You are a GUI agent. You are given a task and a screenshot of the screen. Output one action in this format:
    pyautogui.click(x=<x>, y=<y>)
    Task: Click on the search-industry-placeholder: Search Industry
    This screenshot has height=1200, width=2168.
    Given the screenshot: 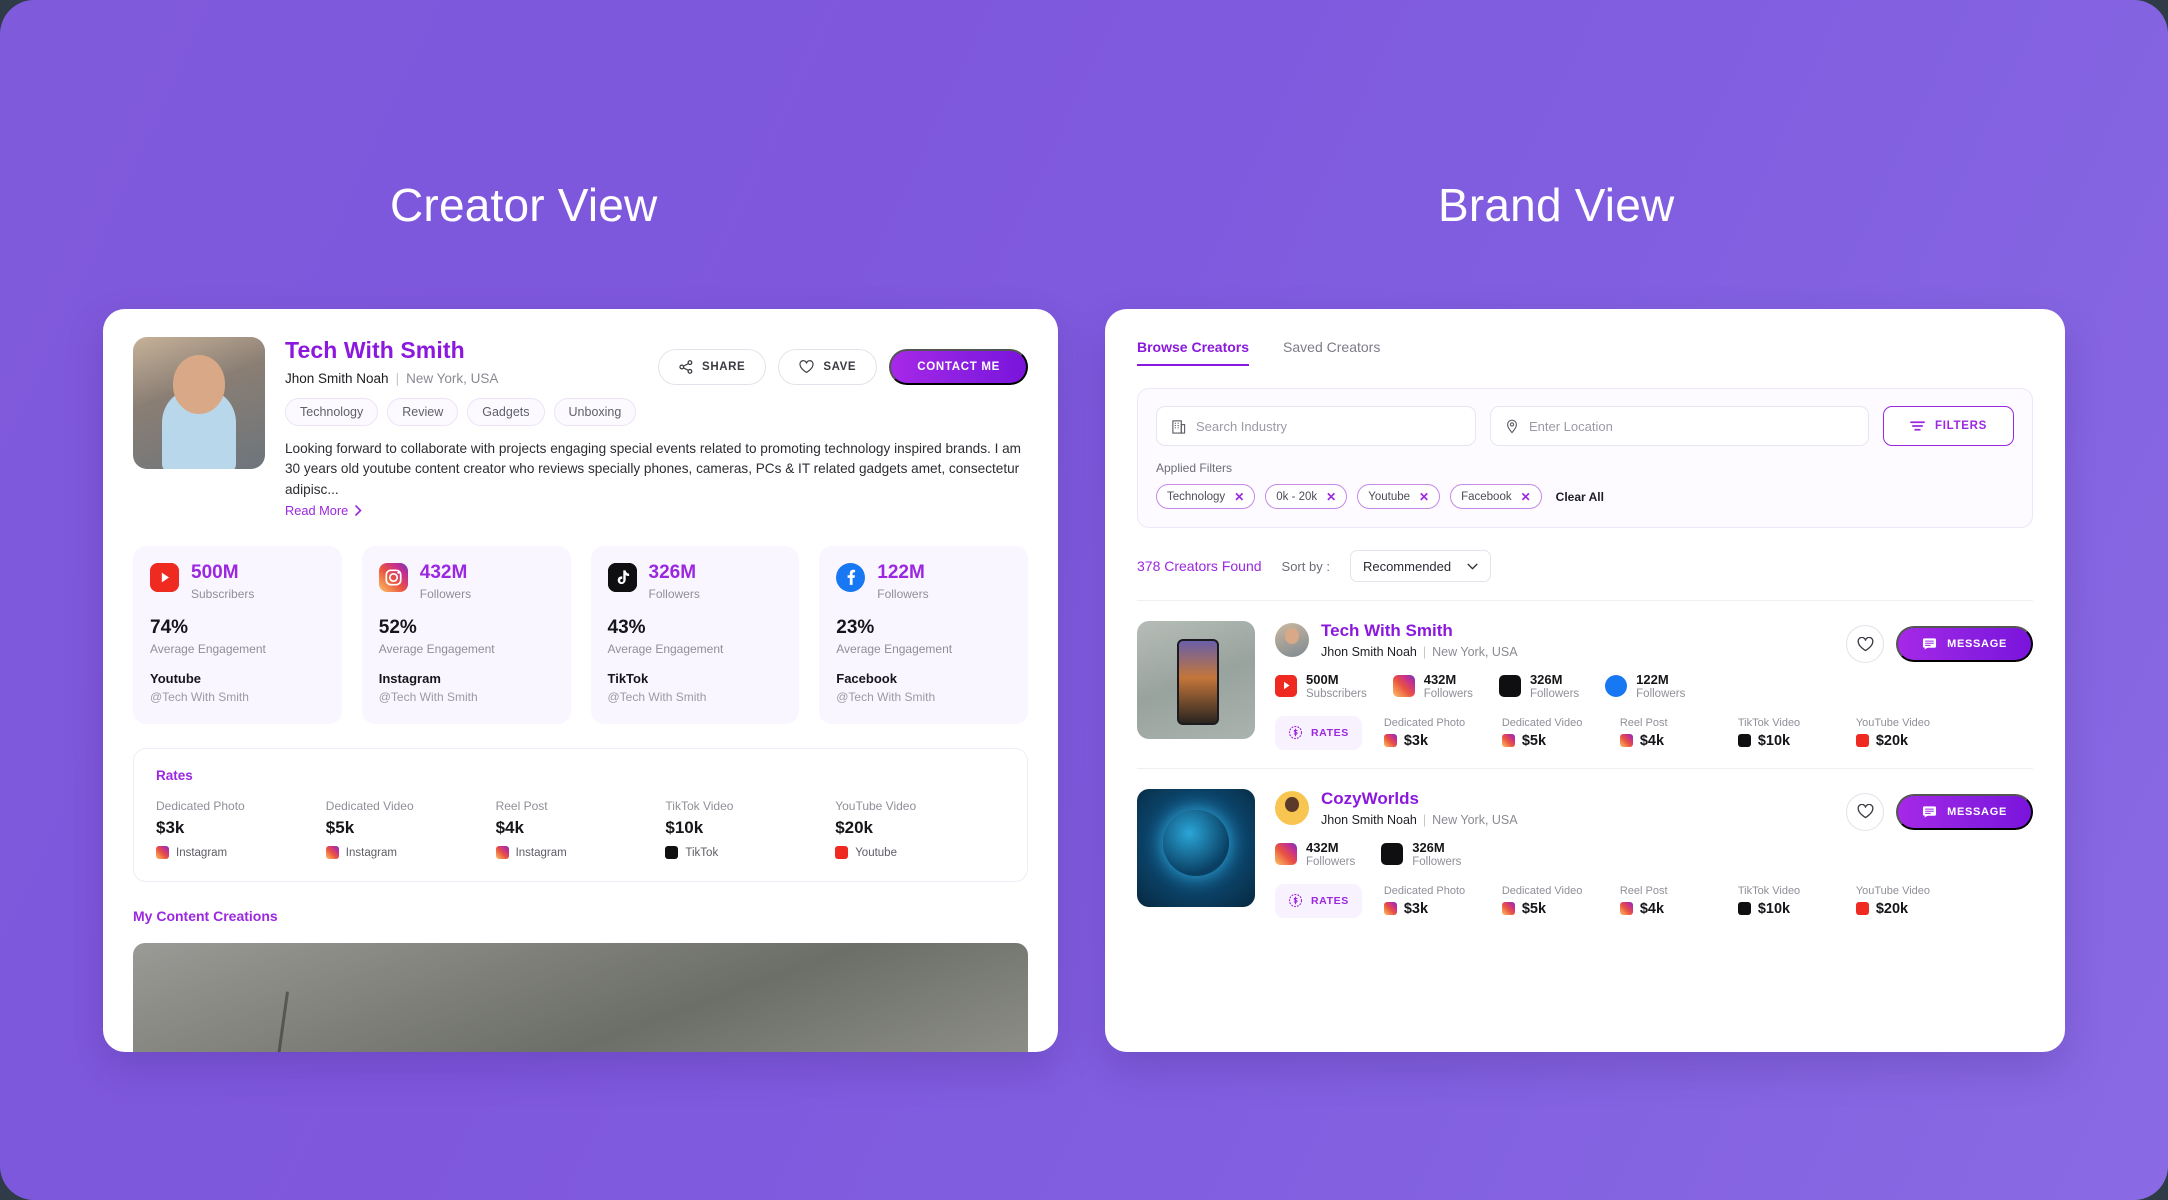 What is the action you would take?
    pyautogui.click(x=1242, y=426)
    